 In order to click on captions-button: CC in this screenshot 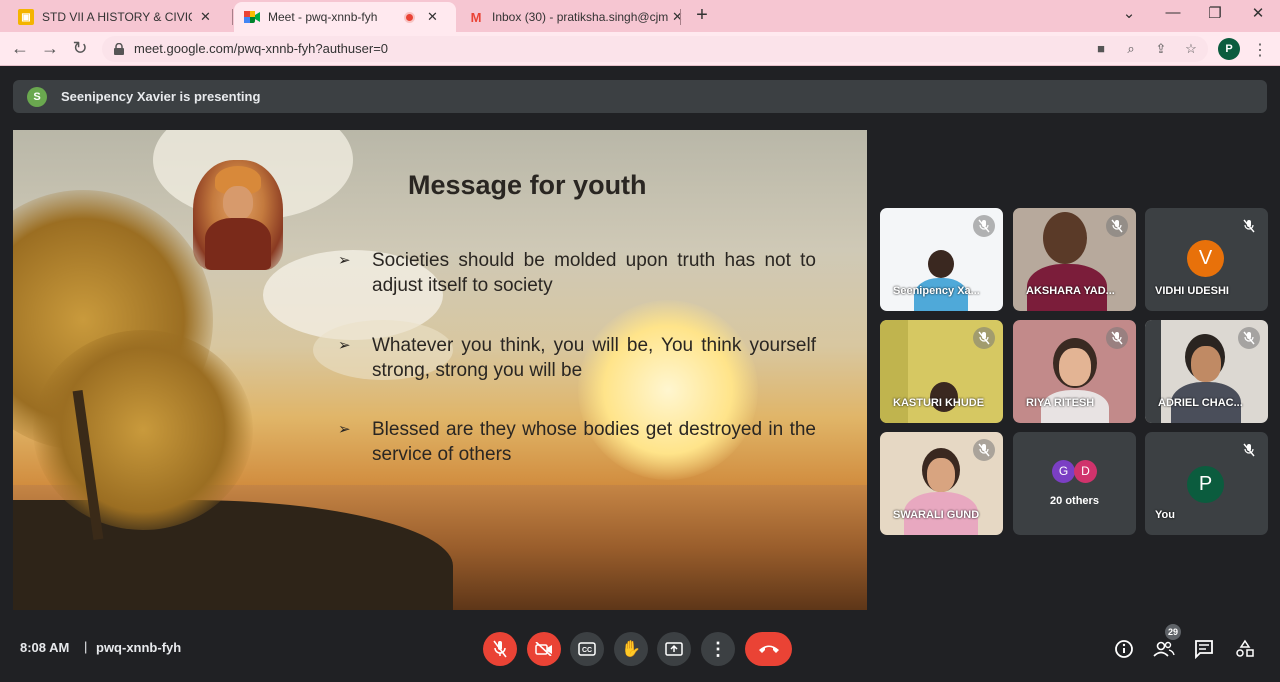, I will do `click(587, 649)`.